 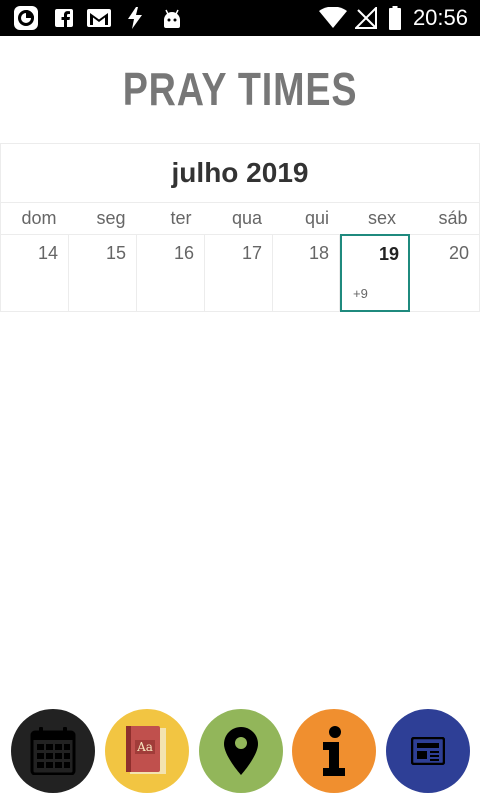 What do you see at coordinates (99, 18) in the screenshot?
I see `gmail-icon` at bounding box center [99, 18].